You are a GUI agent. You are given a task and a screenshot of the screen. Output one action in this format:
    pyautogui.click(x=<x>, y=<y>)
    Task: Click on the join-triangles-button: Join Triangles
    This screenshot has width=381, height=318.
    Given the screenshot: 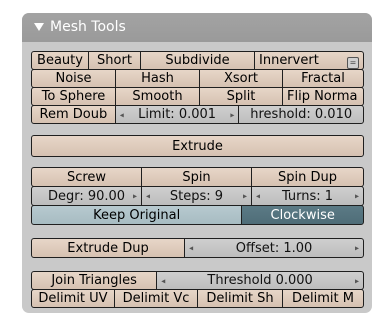 What is the action you would take?
    pyautogui.click(x=94, y=280)
    